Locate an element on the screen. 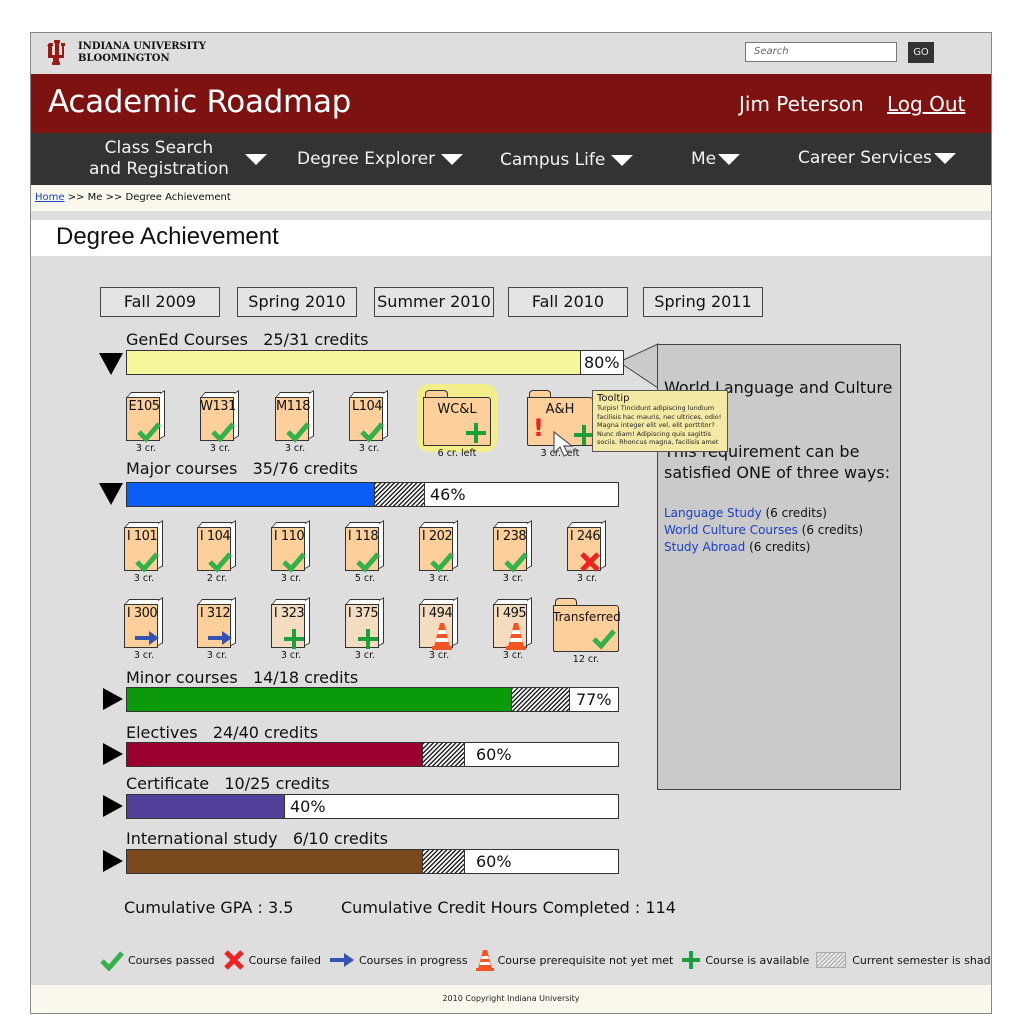 This screenshot has height=1020, width=1020. breadcrumb-trail: >> Me >> Degree Achievement is located at coordinates (147, 197).